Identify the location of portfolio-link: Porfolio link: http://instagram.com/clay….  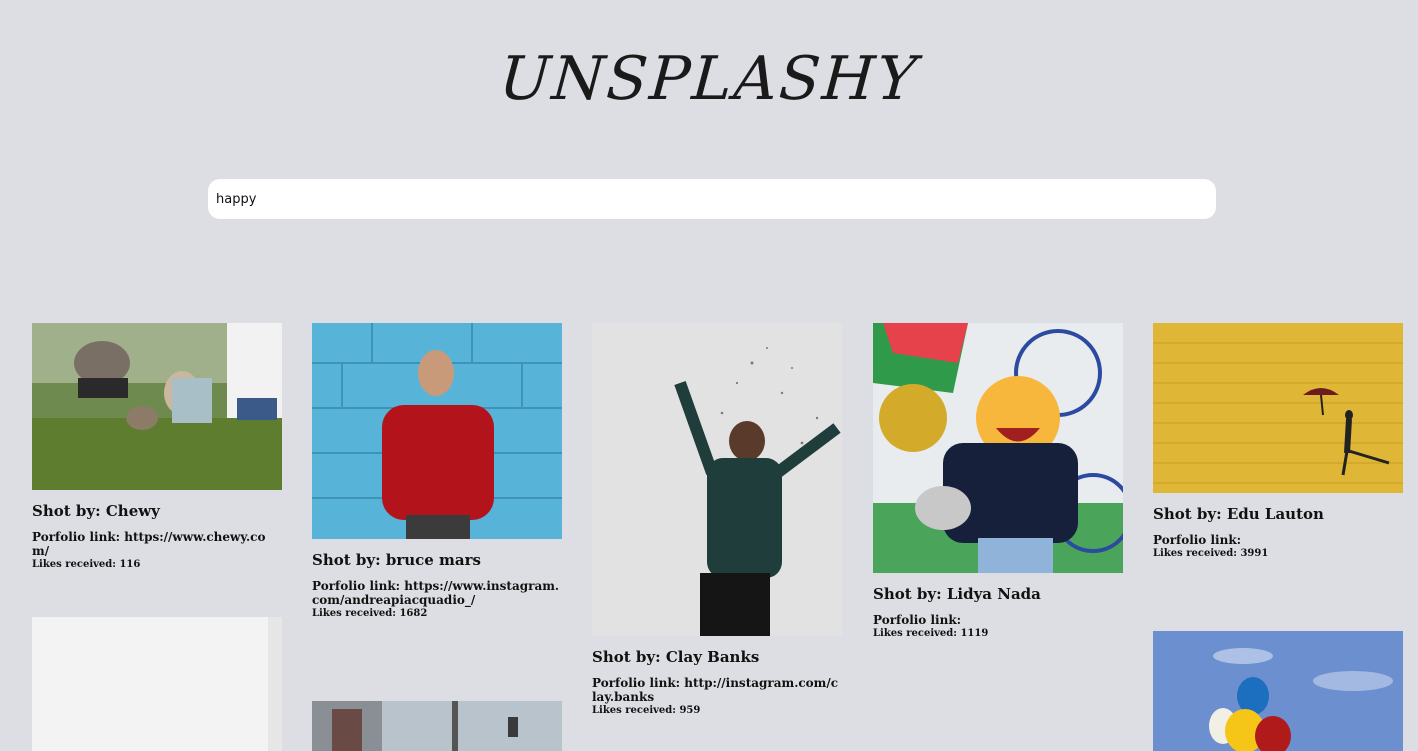
(717, 690).